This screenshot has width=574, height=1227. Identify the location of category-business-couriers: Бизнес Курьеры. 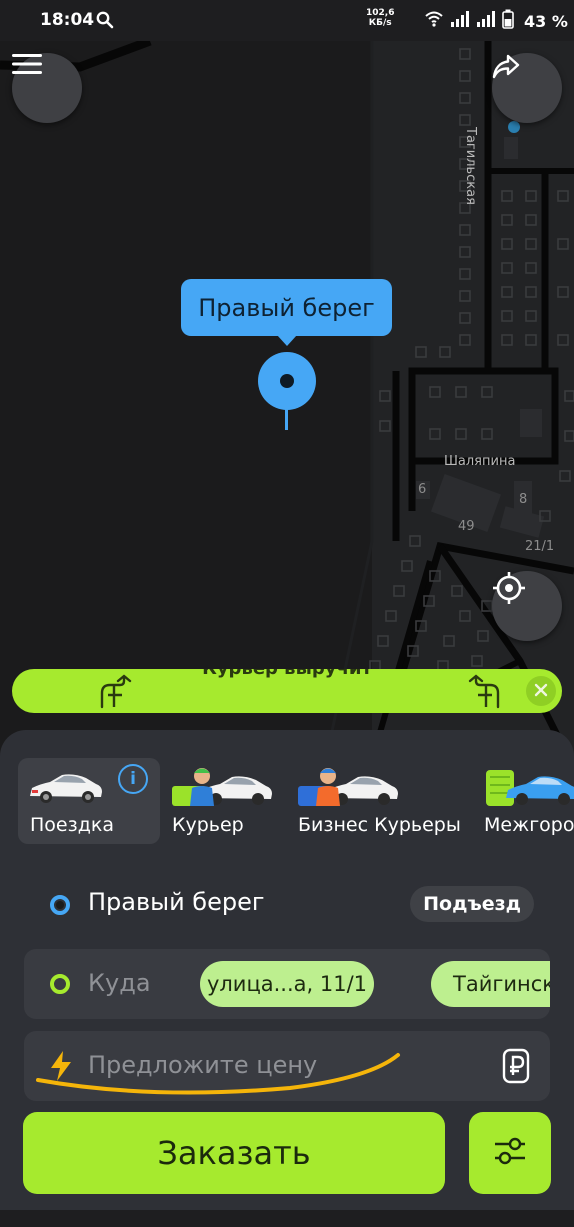
(379, 801).